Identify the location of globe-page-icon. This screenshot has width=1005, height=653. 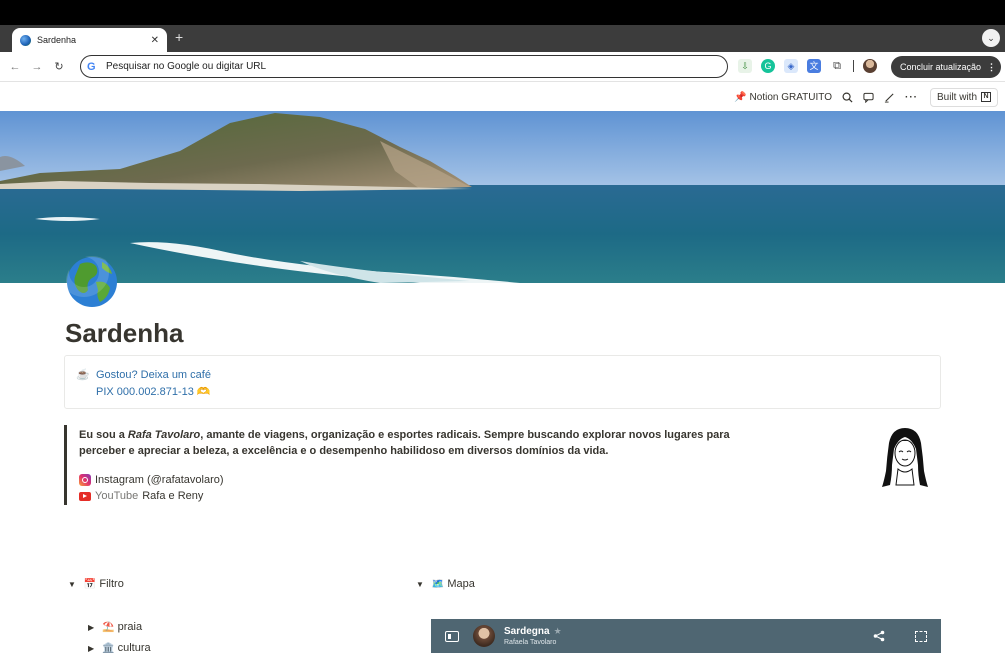
(92, 282).